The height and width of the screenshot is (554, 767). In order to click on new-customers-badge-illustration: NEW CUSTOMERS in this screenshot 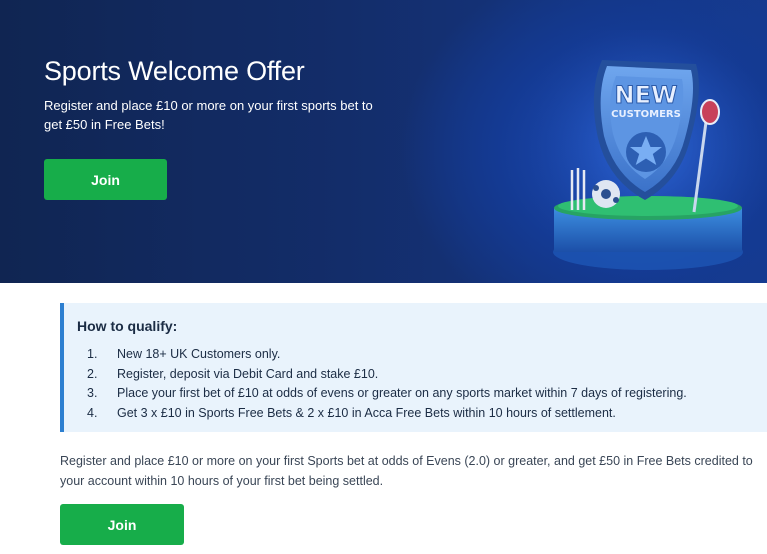, I will do `click(648, 156)`.